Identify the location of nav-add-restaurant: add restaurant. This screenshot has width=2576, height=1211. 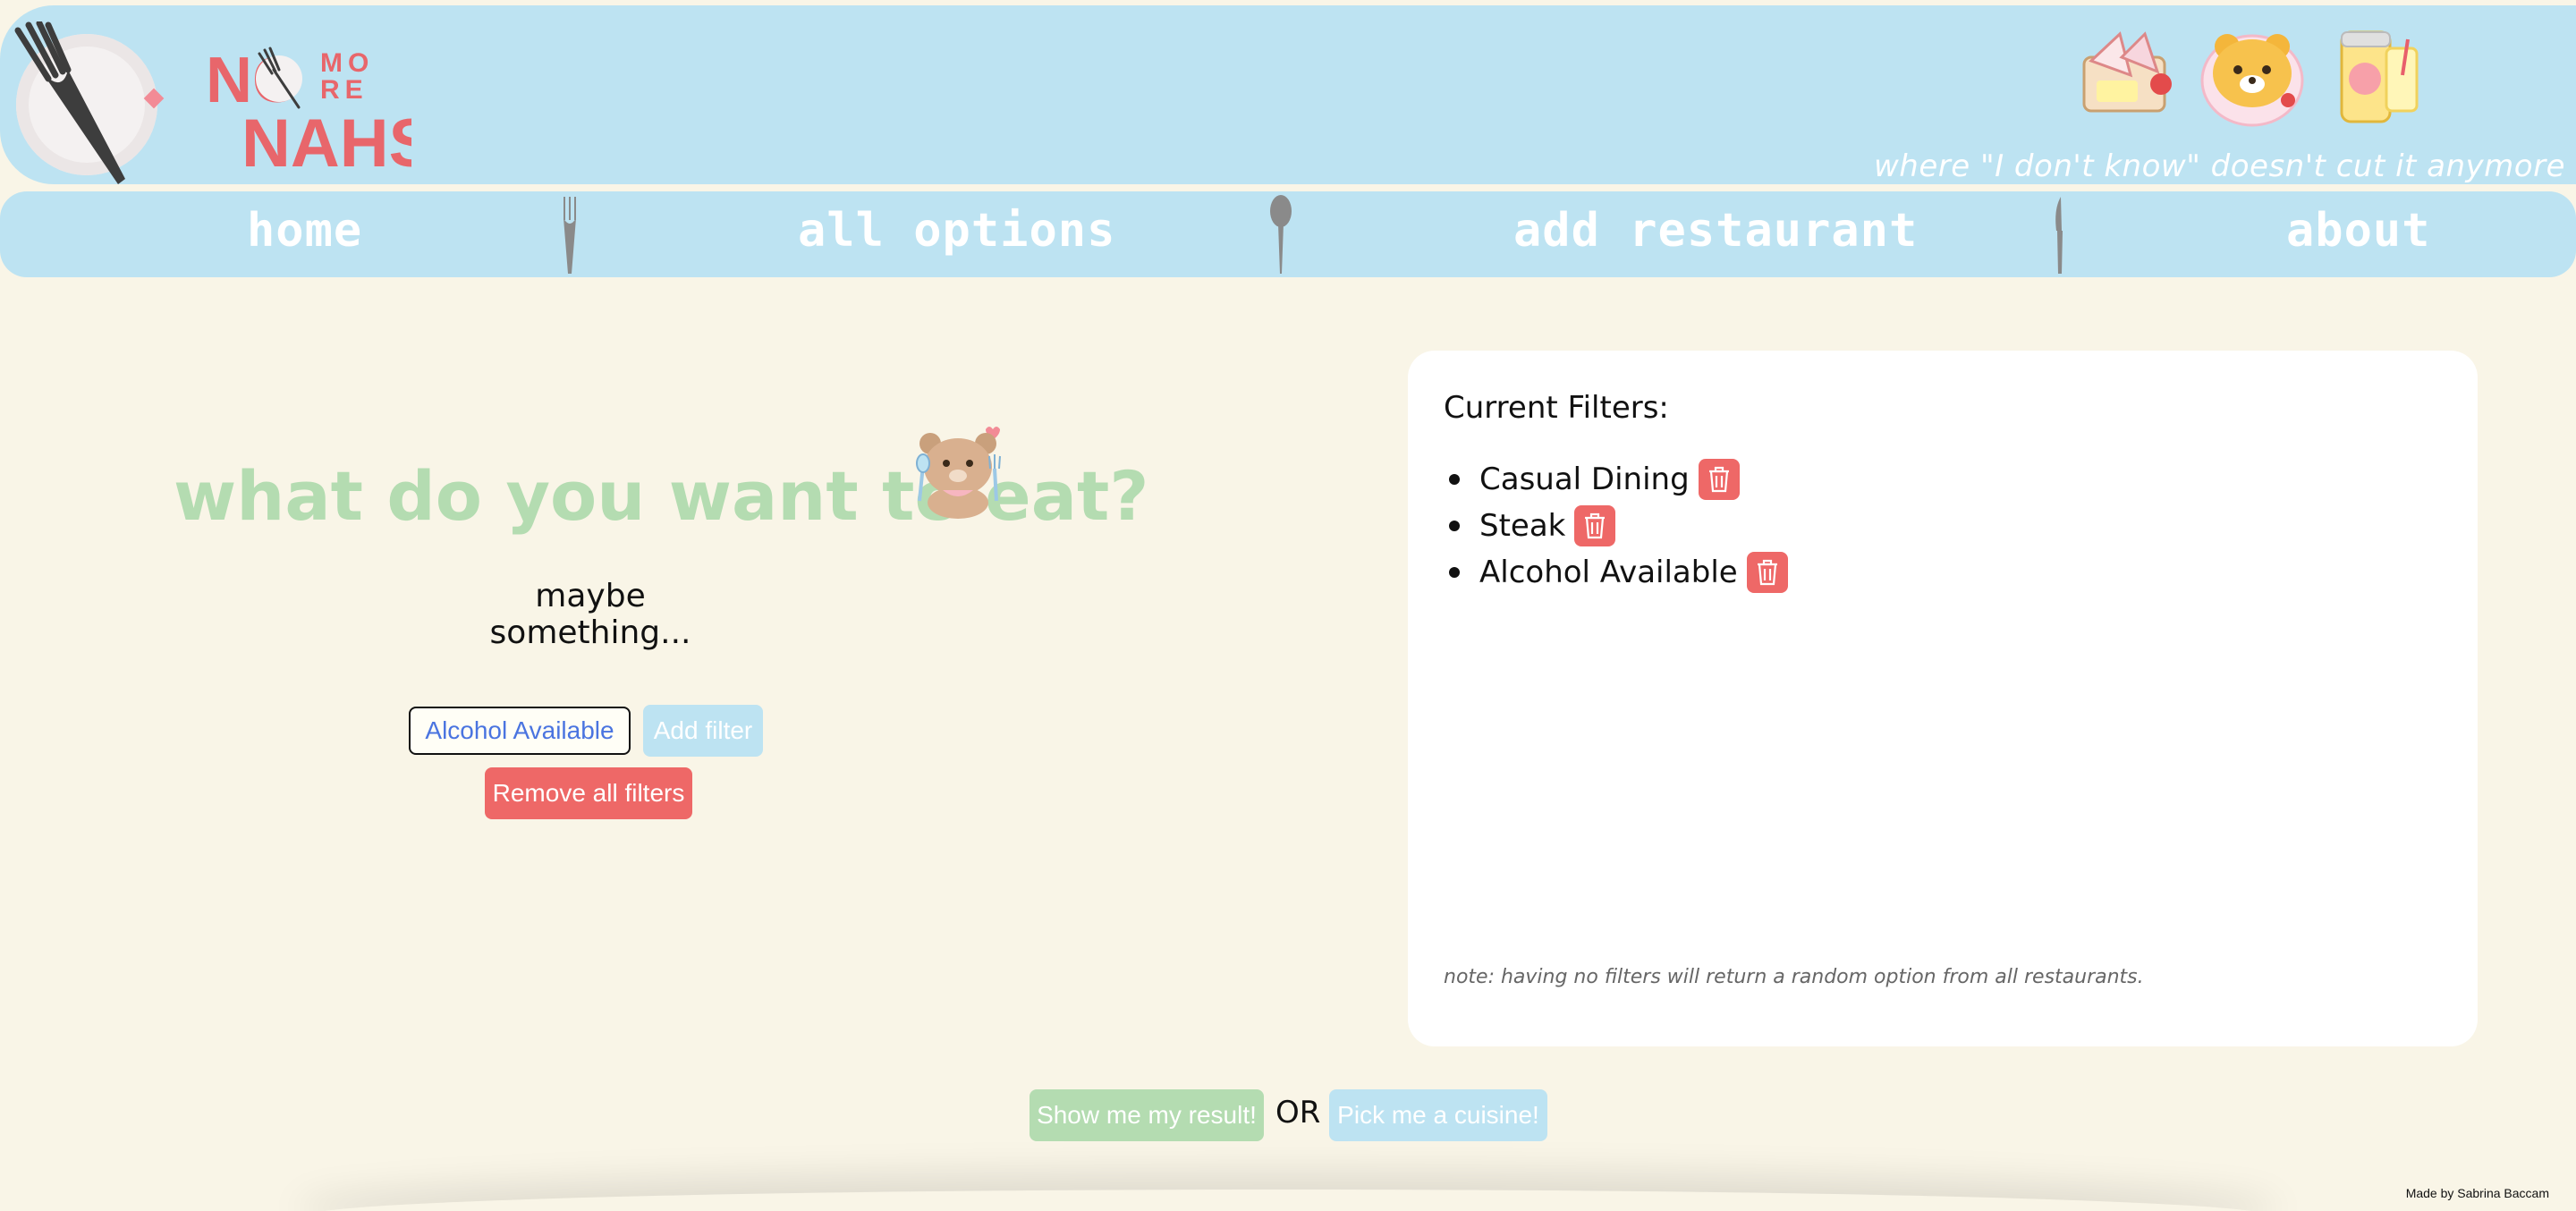
(1715, 231).